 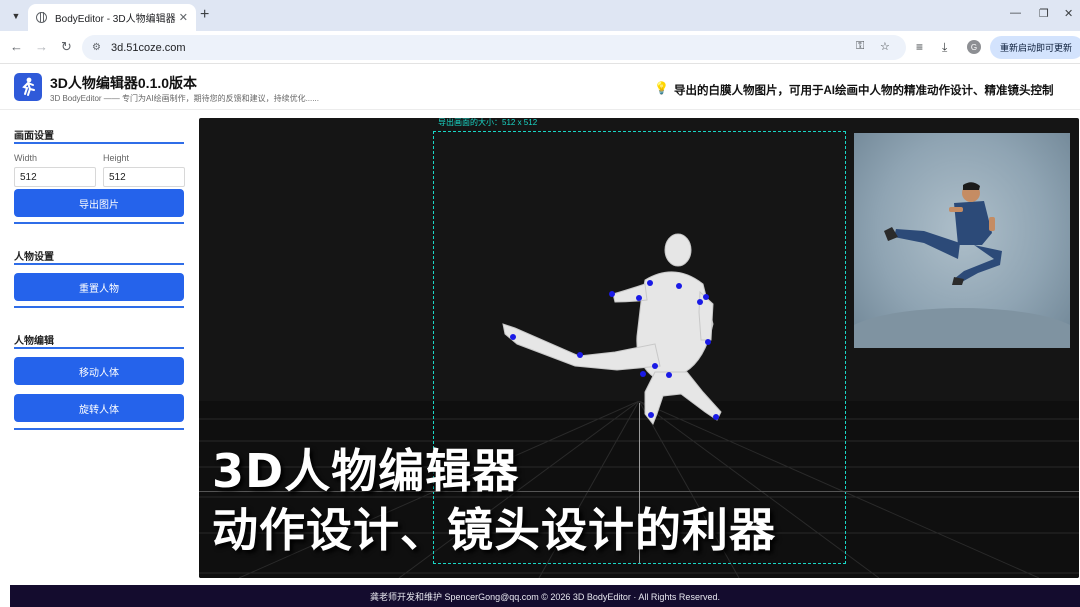 What do you see at coordinates (96, 47) in the screenshot?
I see `site-info-icon: ⚙` at bounding box center [96, 47].